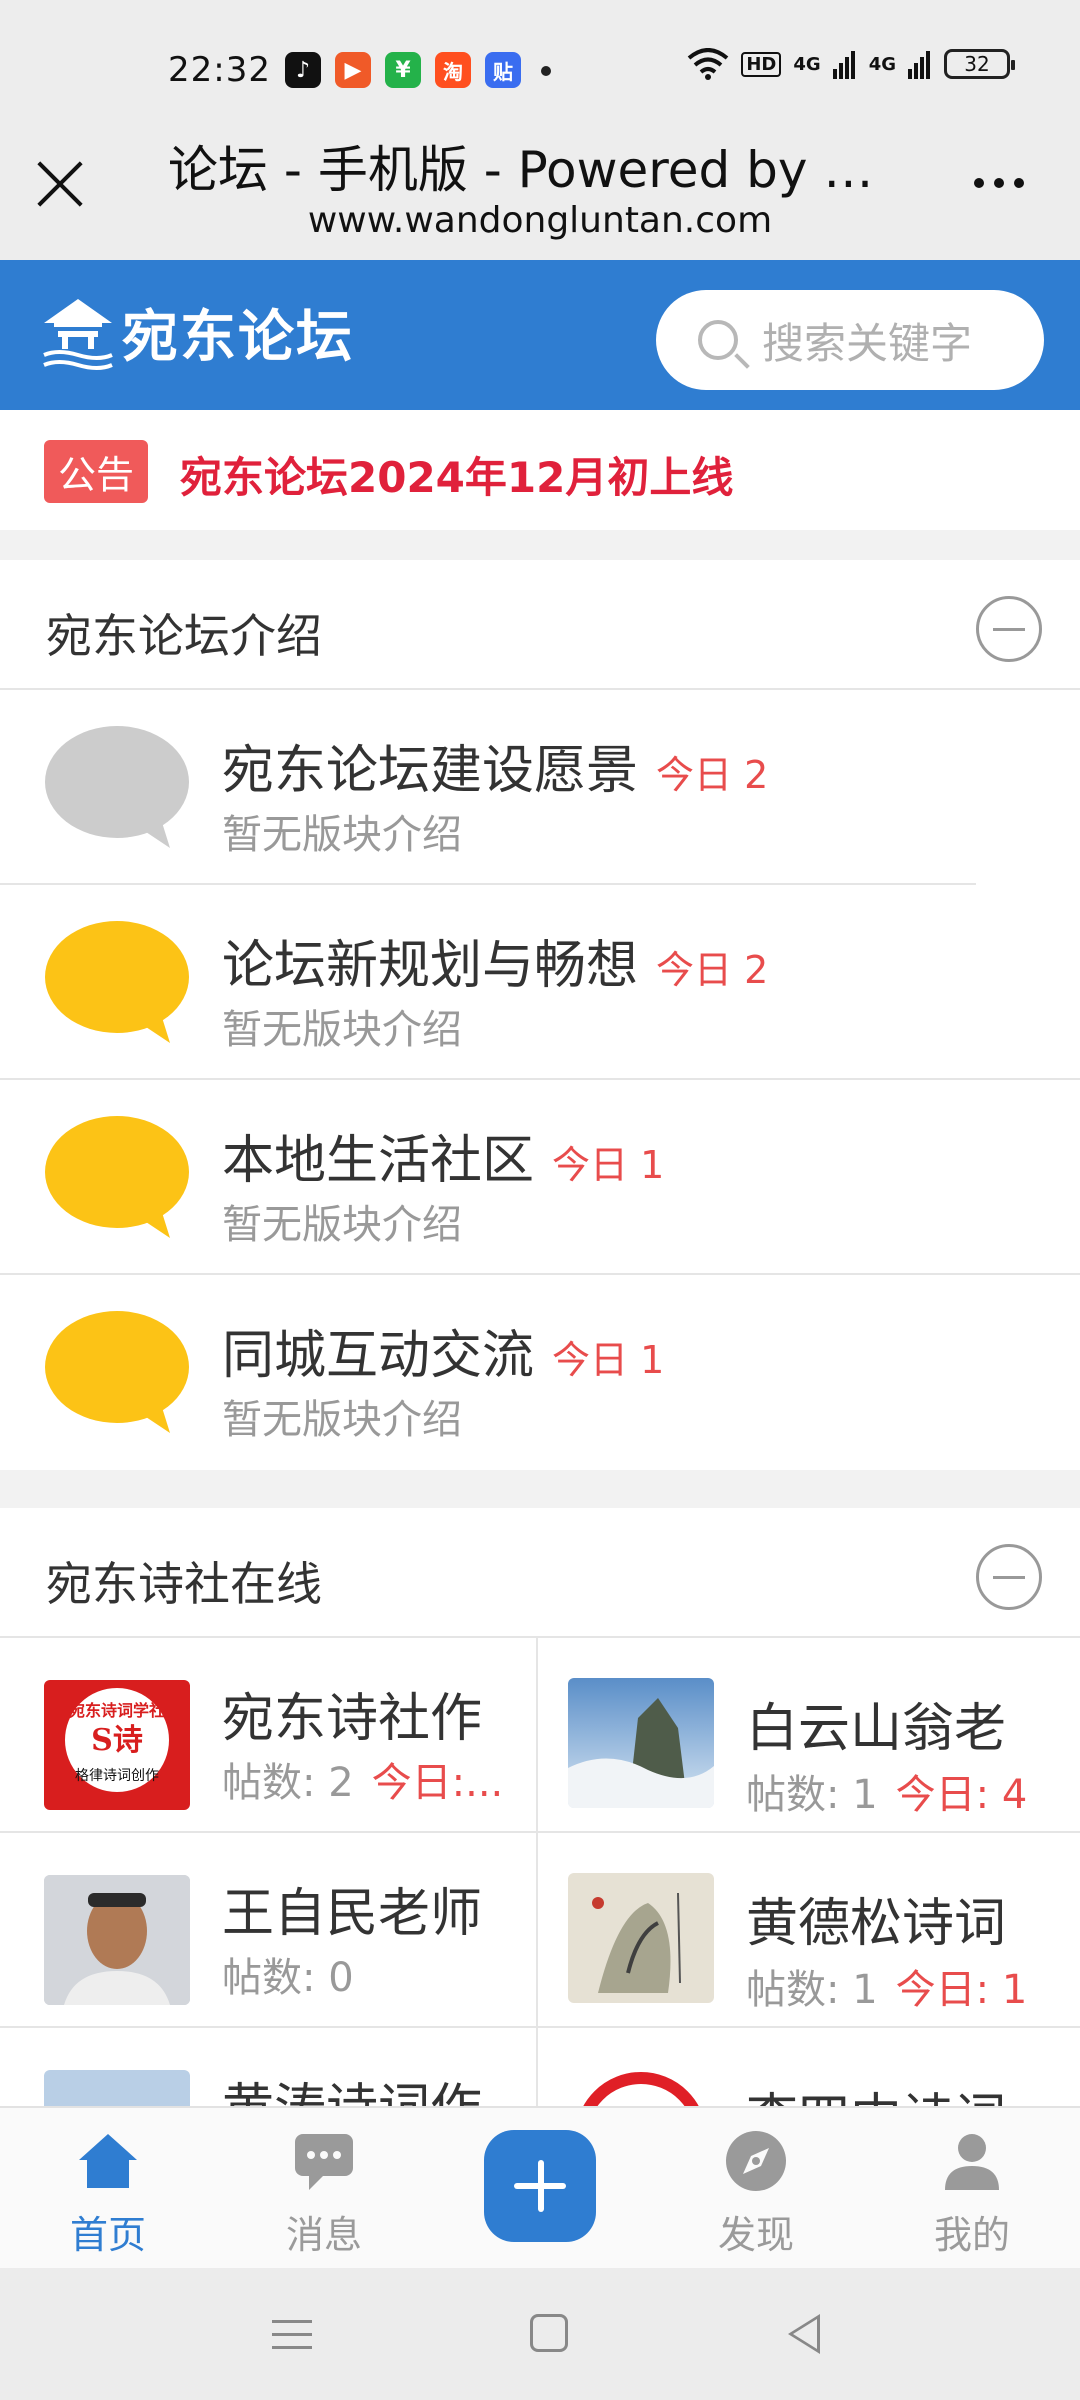  I want to click on bottom-navigation: 首页 消息 发现 我的, so click(540, 2187).